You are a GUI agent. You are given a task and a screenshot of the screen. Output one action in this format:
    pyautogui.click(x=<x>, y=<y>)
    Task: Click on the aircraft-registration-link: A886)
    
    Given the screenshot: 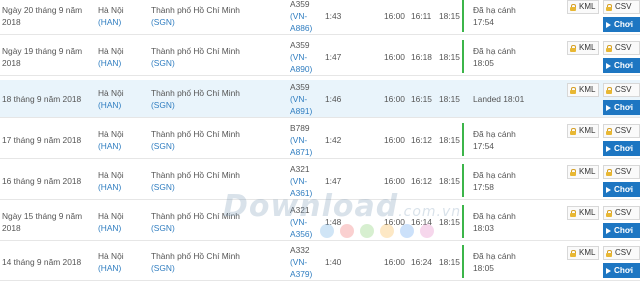 What is the action you would take?
    pyautogui.click(x=301, y=28)
    